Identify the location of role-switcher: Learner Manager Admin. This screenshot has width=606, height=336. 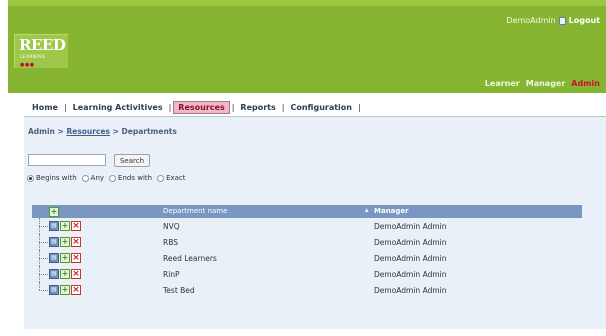
(542, 83).